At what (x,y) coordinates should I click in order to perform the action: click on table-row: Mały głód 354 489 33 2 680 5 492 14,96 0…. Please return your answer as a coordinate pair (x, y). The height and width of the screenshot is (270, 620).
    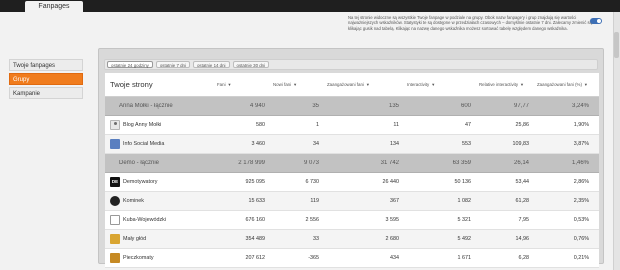
    Looking at the image, I should click on (352, 239).